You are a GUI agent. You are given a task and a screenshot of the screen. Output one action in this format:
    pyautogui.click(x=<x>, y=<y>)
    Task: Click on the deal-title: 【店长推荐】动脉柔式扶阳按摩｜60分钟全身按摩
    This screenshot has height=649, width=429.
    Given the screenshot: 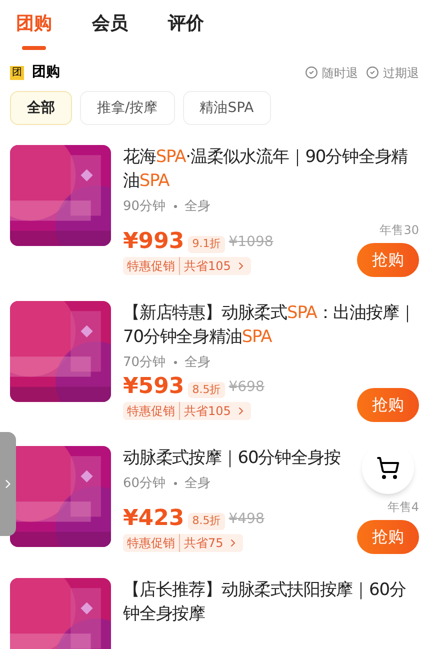 What is the action you would take?
    pyautogui.click(x=271, y=602)
    